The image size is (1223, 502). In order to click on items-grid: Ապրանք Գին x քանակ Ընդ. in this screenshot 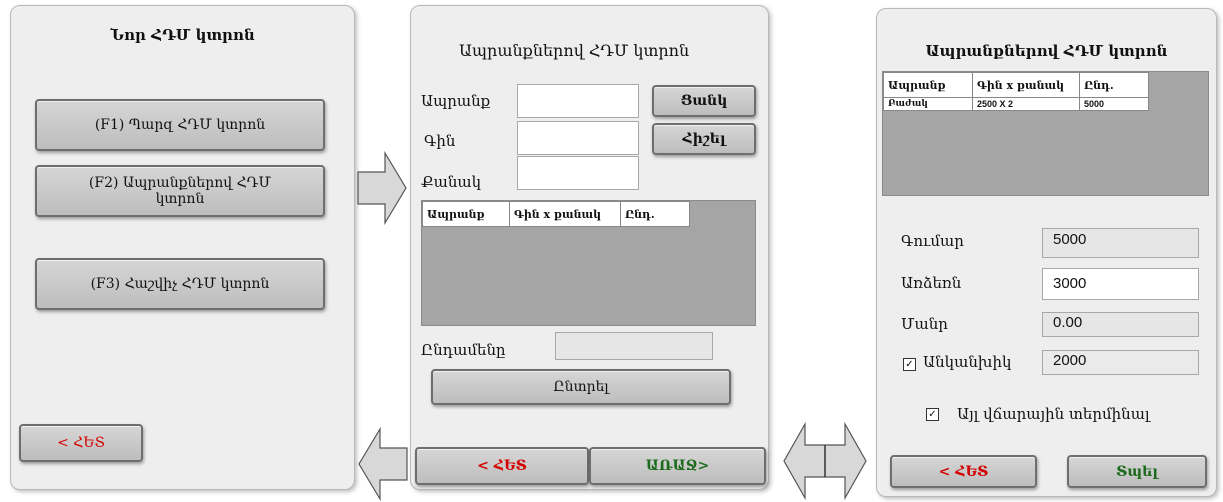, I will do `click(588, 263)`.